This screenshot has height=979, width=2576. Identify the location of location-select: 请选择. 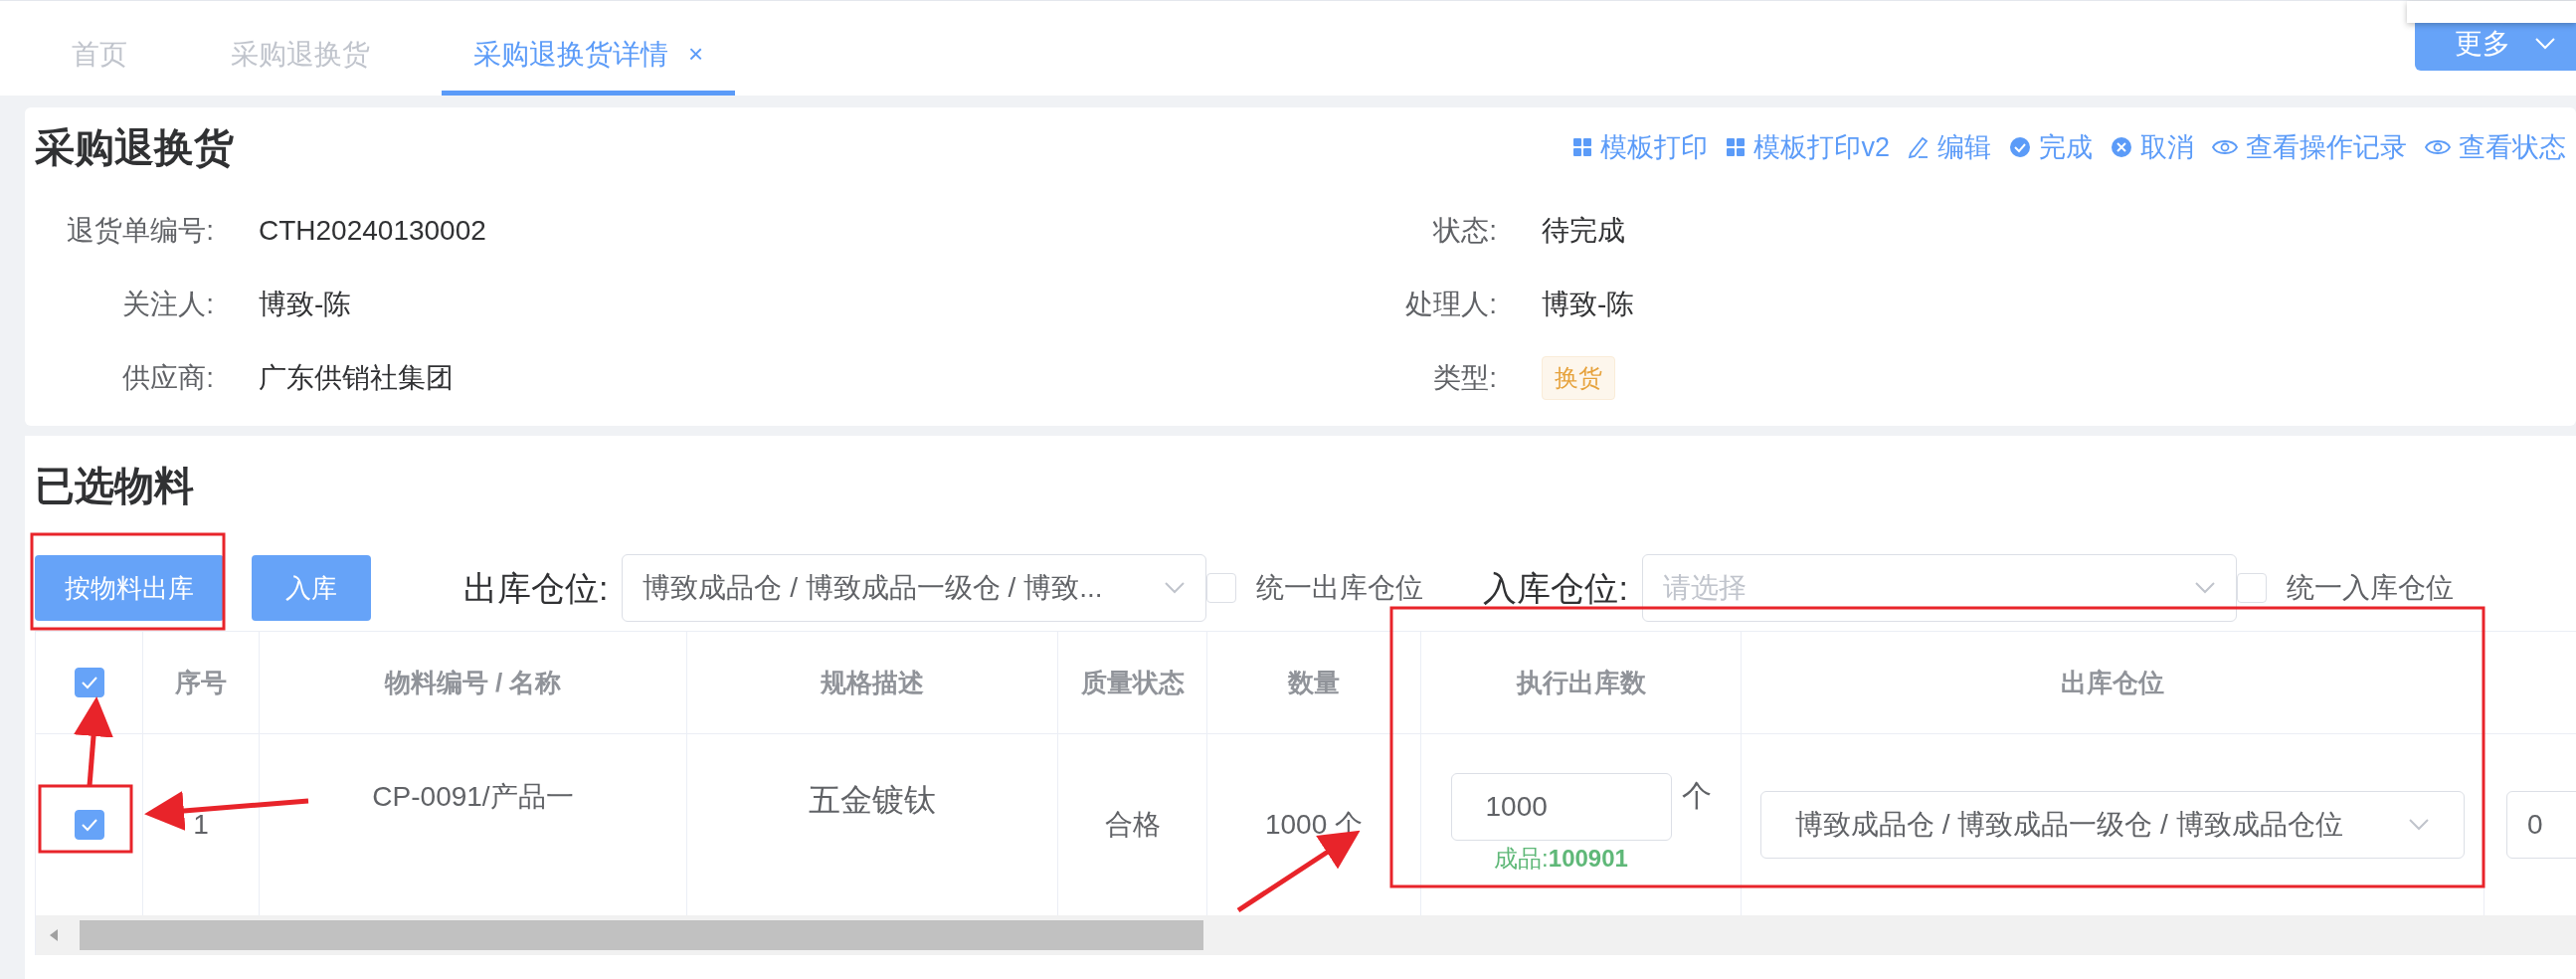
(1939, 588).